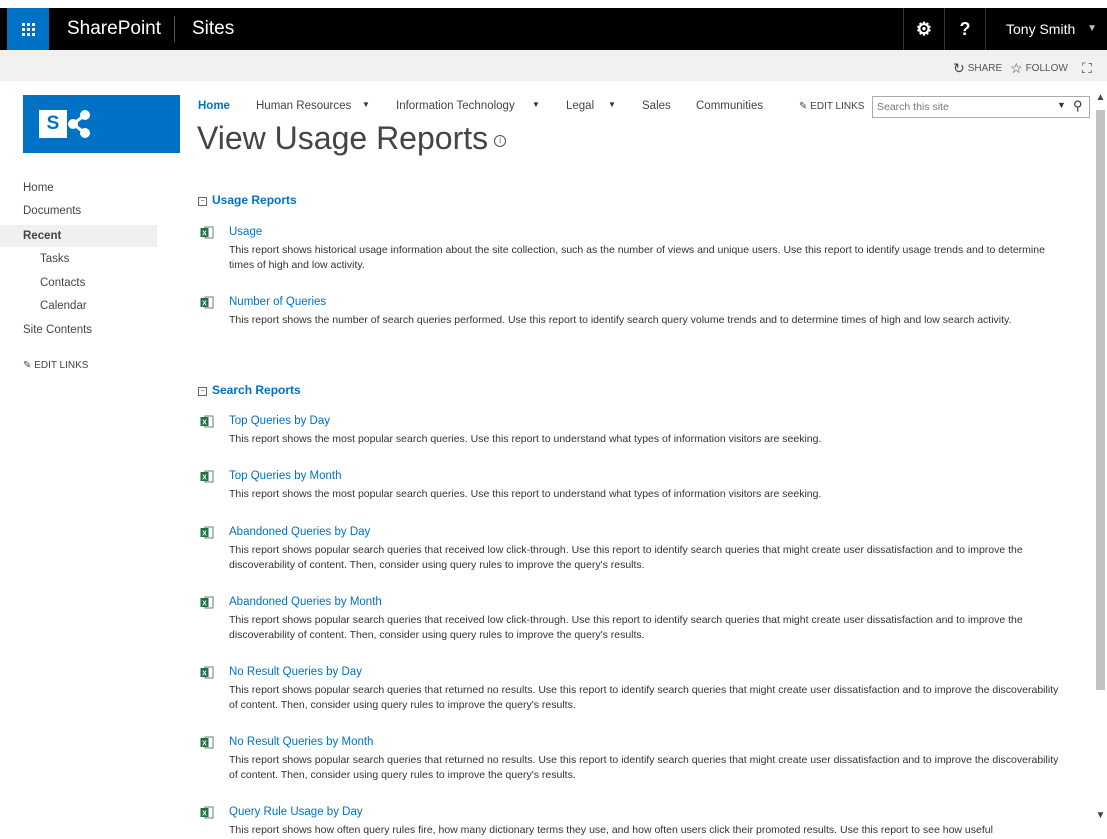  What do you see at coordinates (101, 124) in the screenshot?
I see `site-logo: S` at bounding box center [101, 124].